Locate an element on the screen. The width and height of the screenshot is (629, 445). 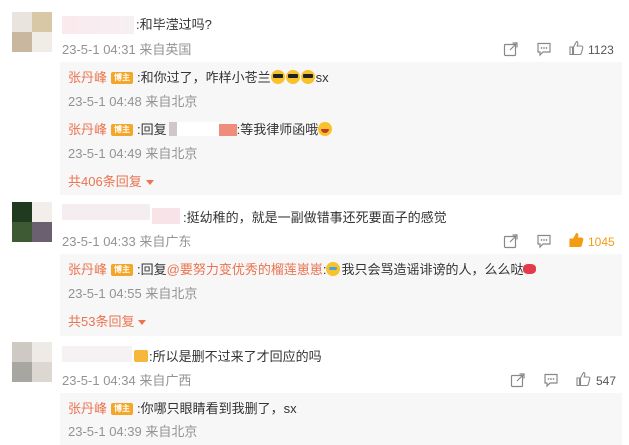
lips-emoji-icon is located at coordinates (530, 269).